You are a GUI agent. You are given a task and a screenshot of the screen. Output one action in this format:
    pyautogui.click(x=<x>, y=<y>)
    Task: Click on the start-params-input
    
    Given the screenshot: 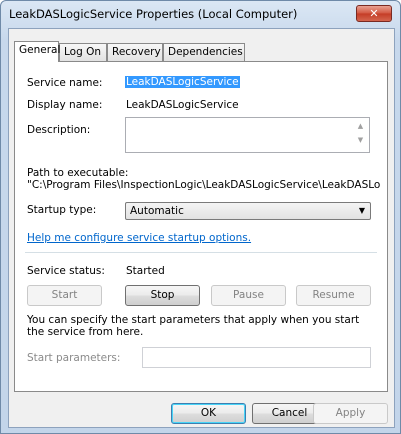 What is the action you would take?
    pyautogui.click(x=256, y=357)
    